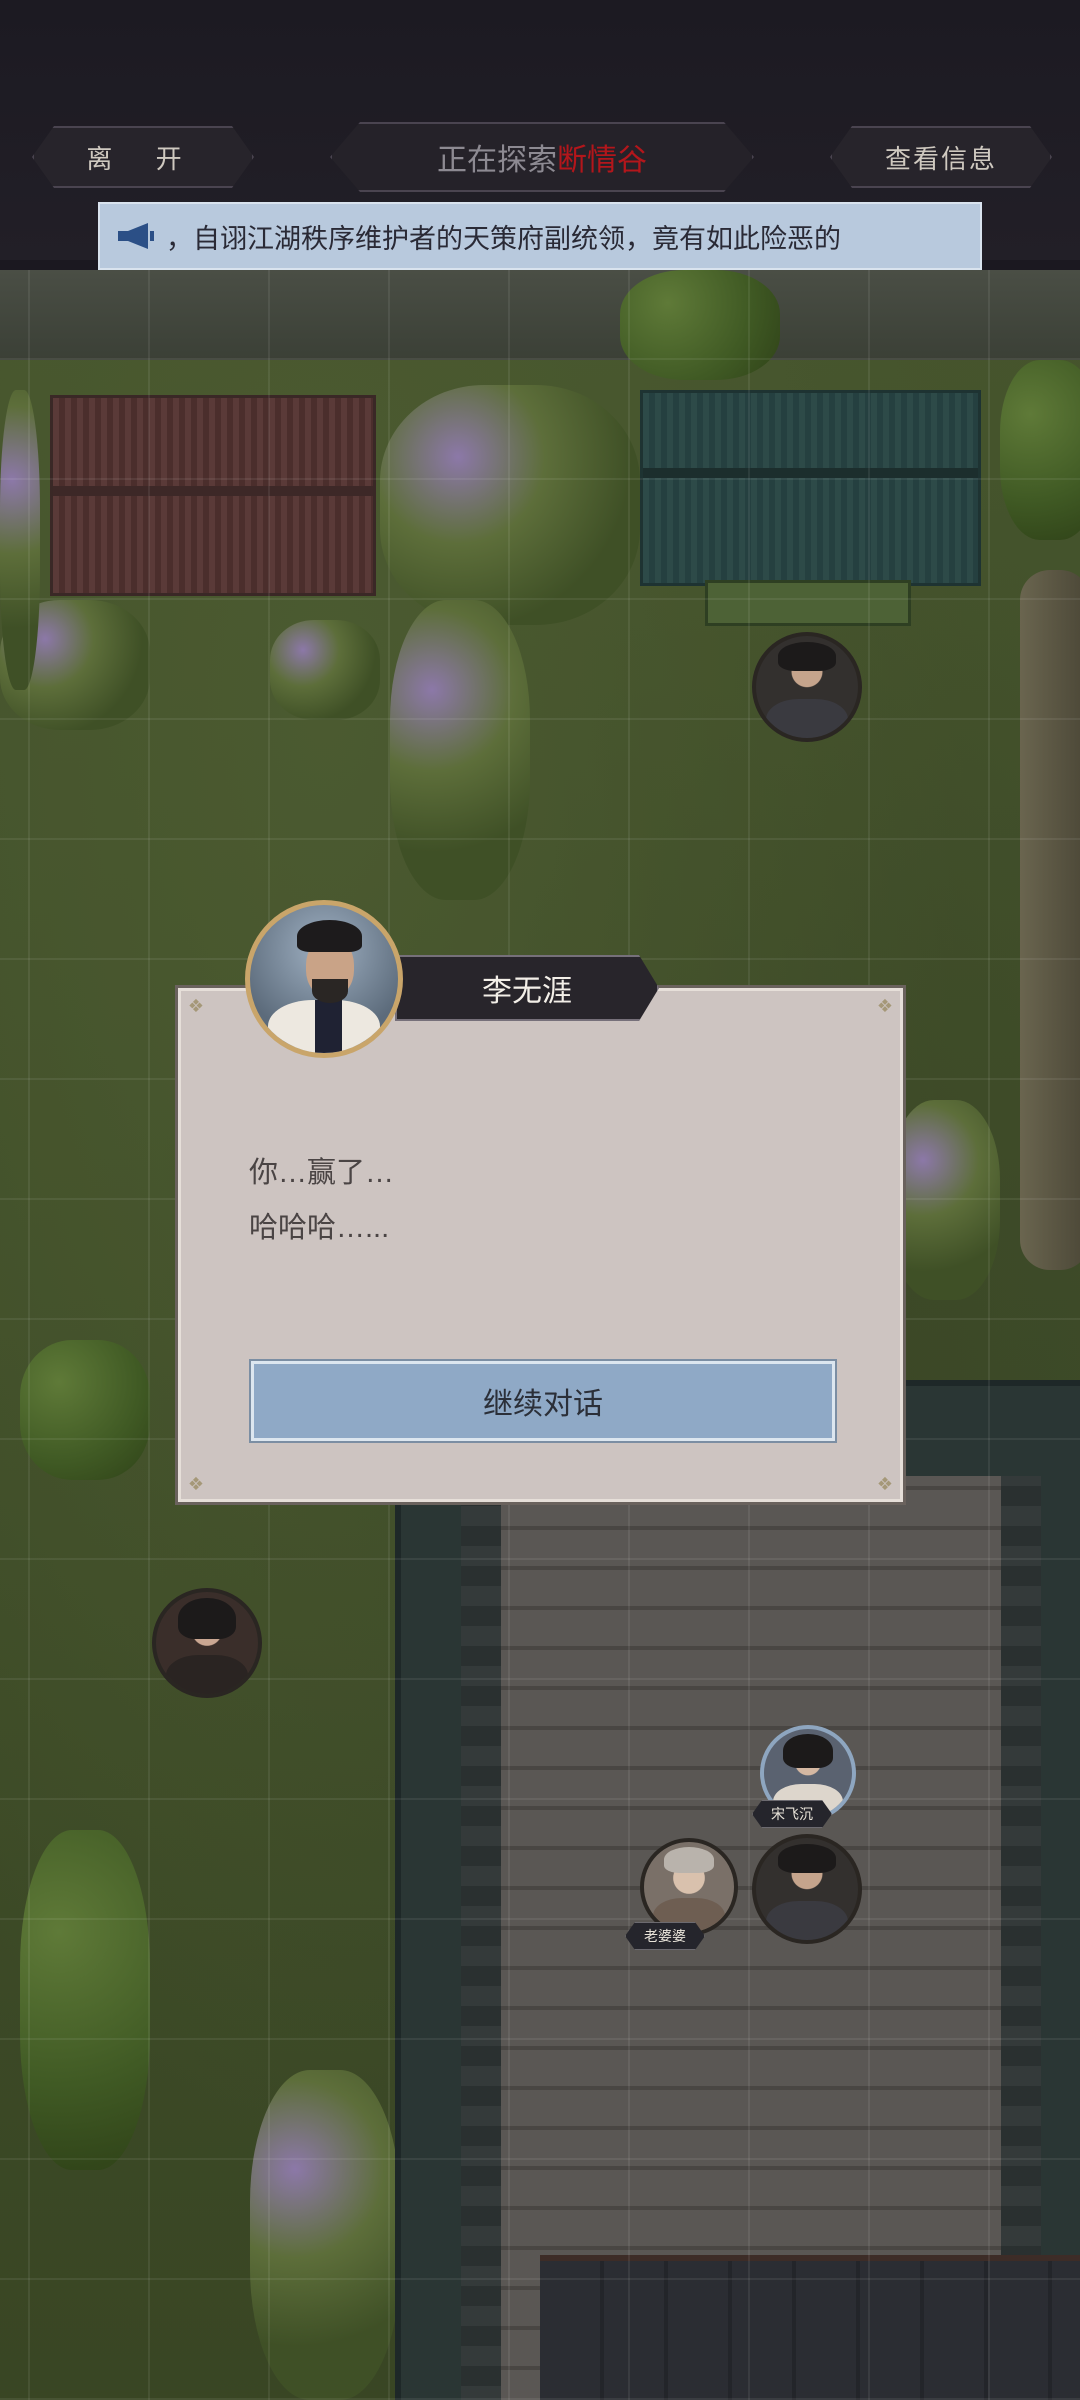 This screenshot has height=2400, width=1080. Describe the element at coordinates (527, 988) in the screenshot. I see `speaker-name: 李无涯` at that location.